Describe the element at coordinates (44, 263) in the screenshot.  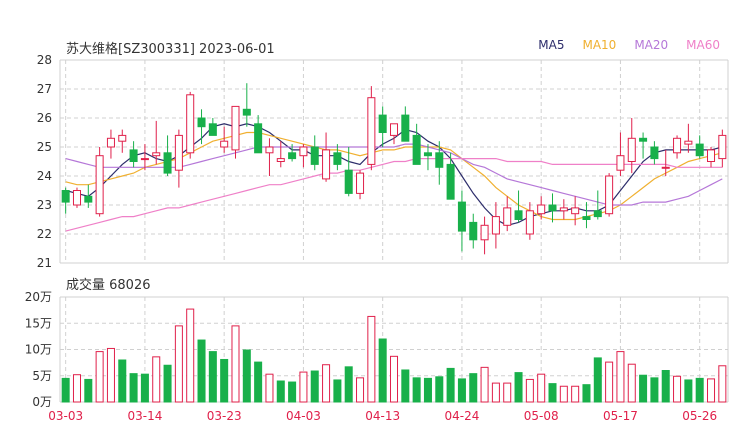
I see `price-tick-label: 21` at that location.